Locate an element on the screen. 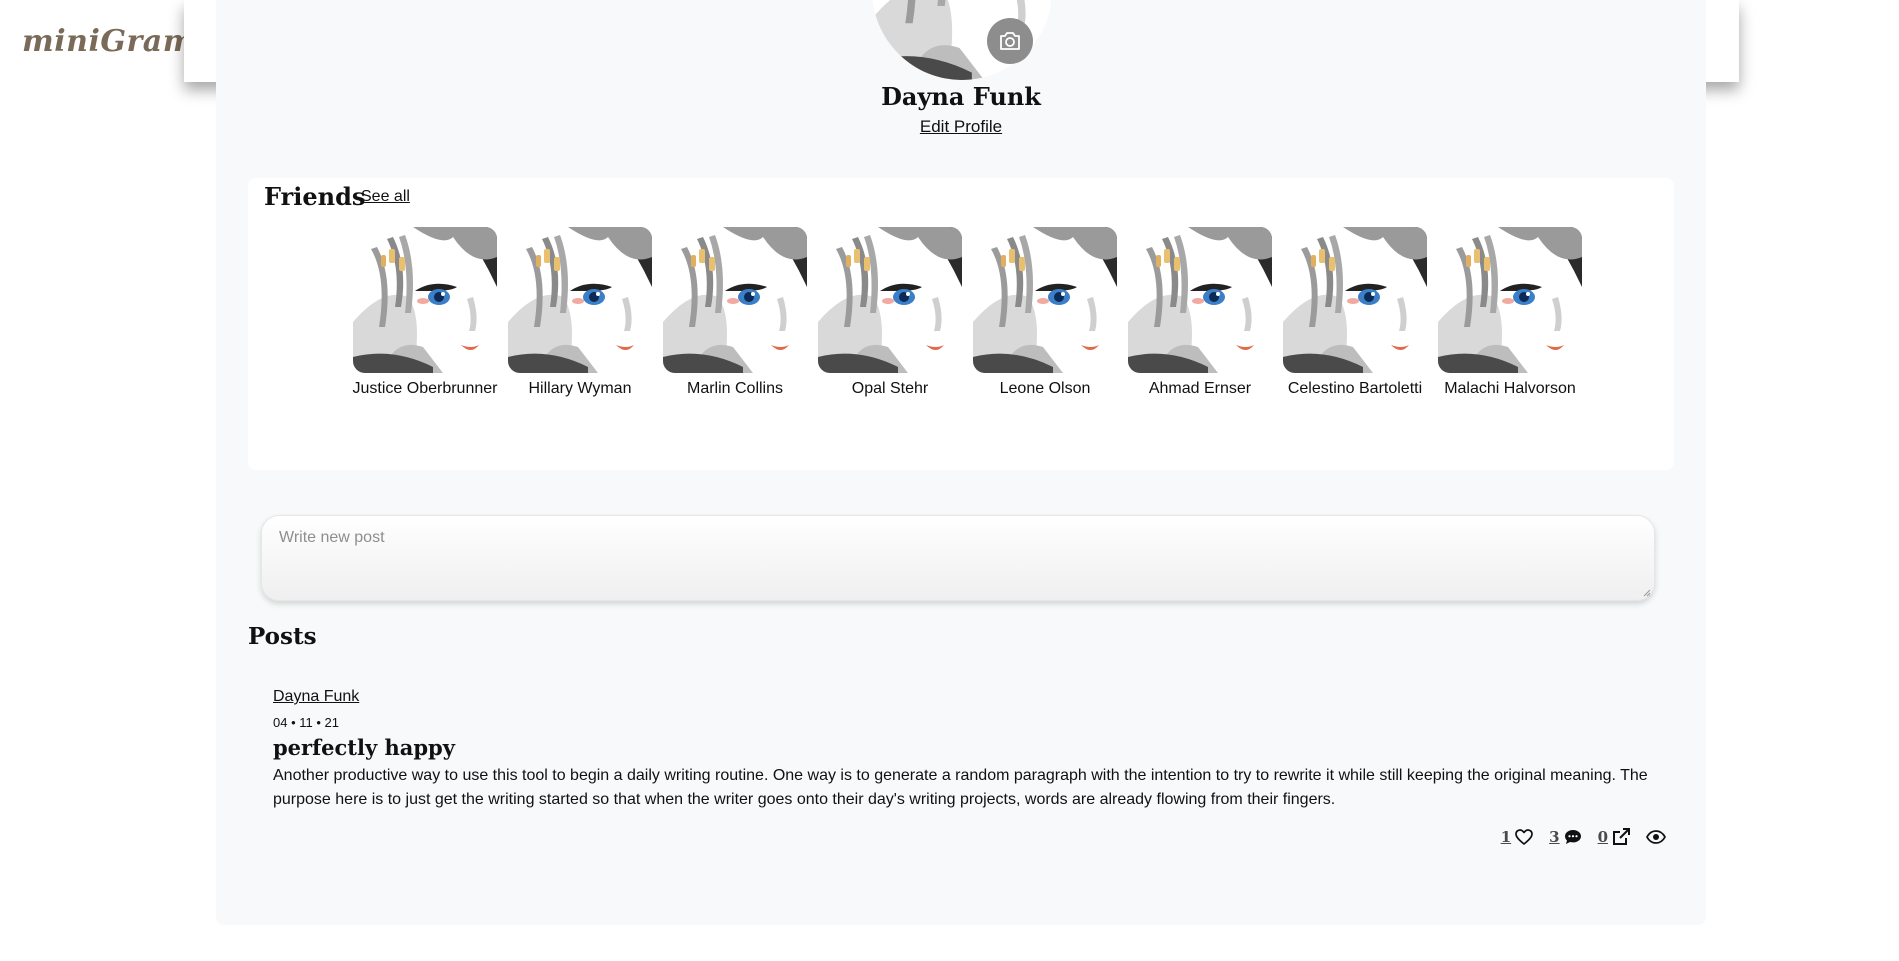  friend-card: Opal Stehr is located at coordinates (890, 312).